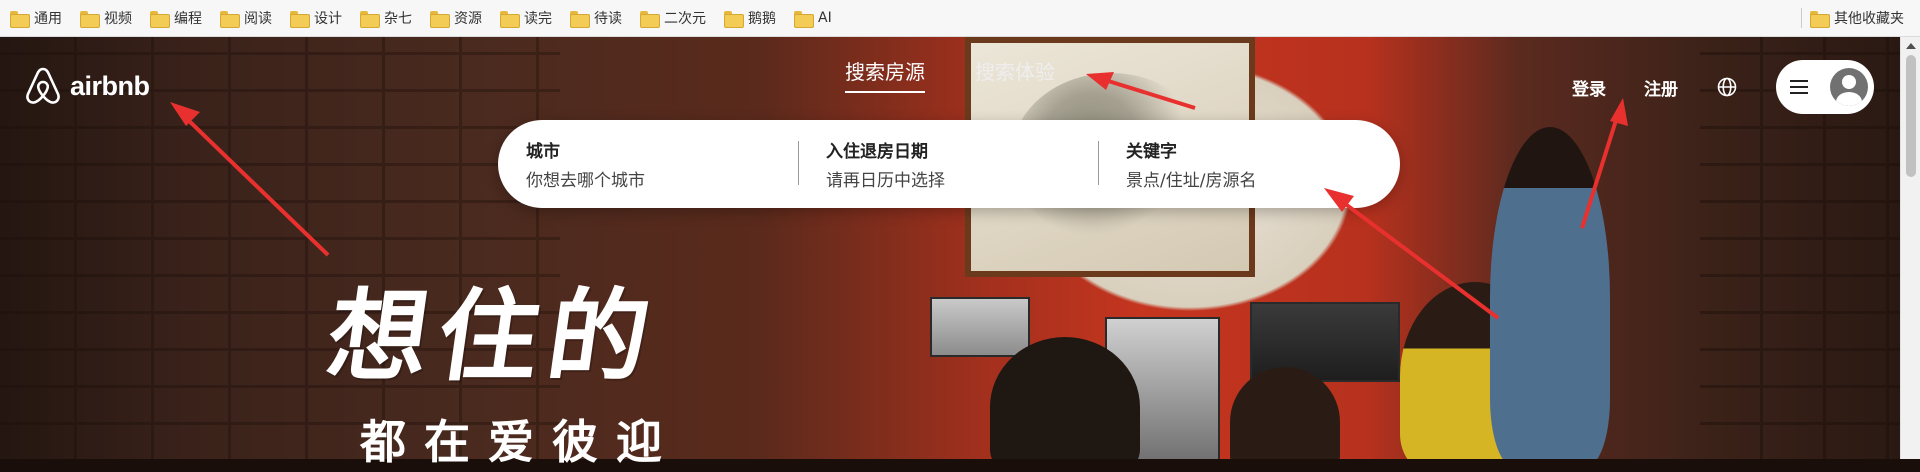 The height and width of the screenshot is (472, 1920). Describe the element at coordinates (980, 327) in the screenshot. I see `amplifier` at that location.